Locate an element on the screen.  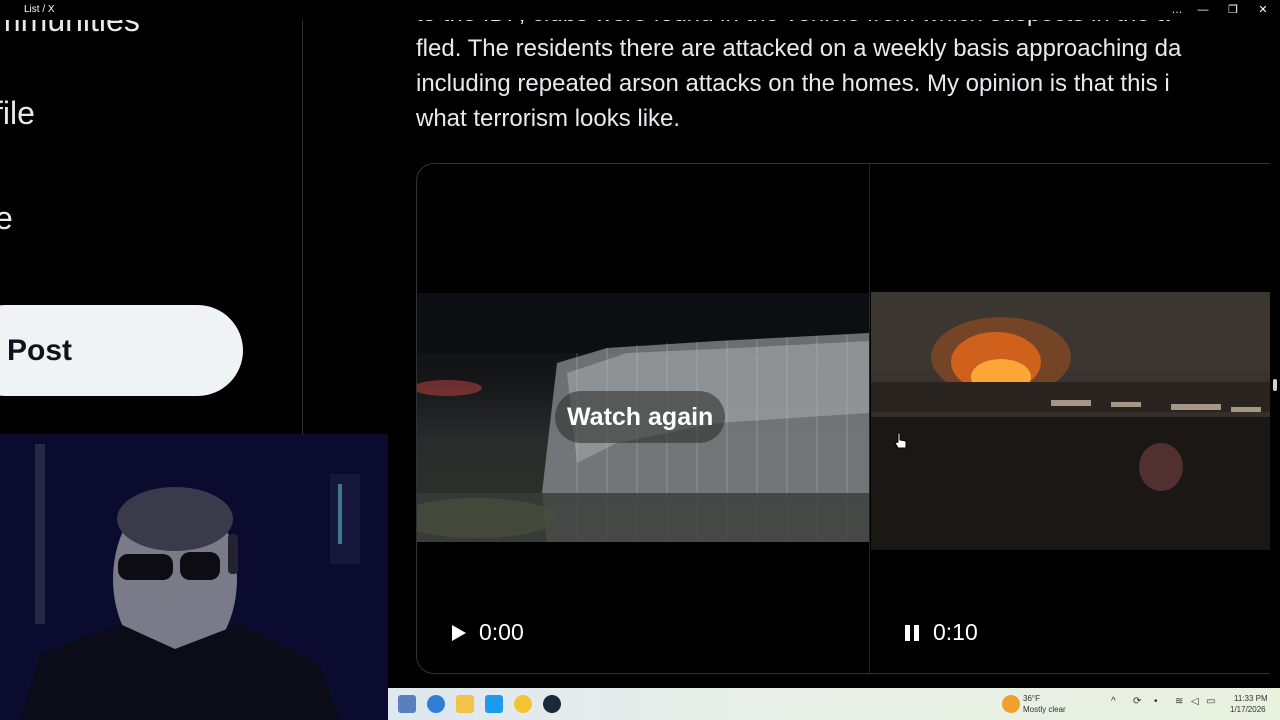
webcam-overlay is located at coordinates (194, 577).